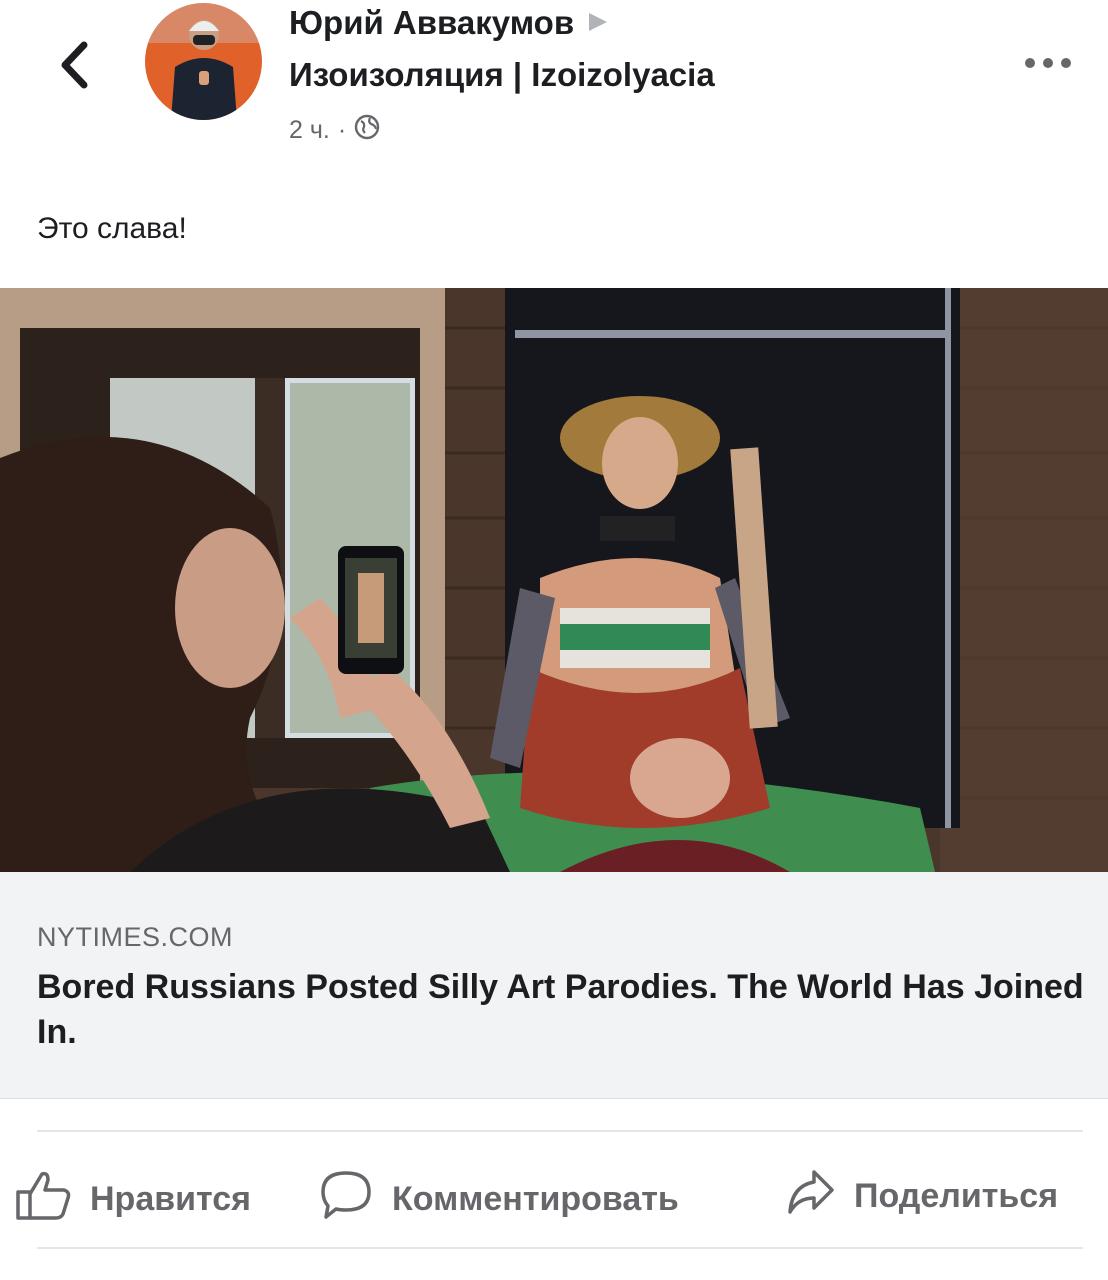  What do you see at coordinates (811, 1196) in the screenshot?
I see `share-arrow-icon` at bounding box center [811, 1196].